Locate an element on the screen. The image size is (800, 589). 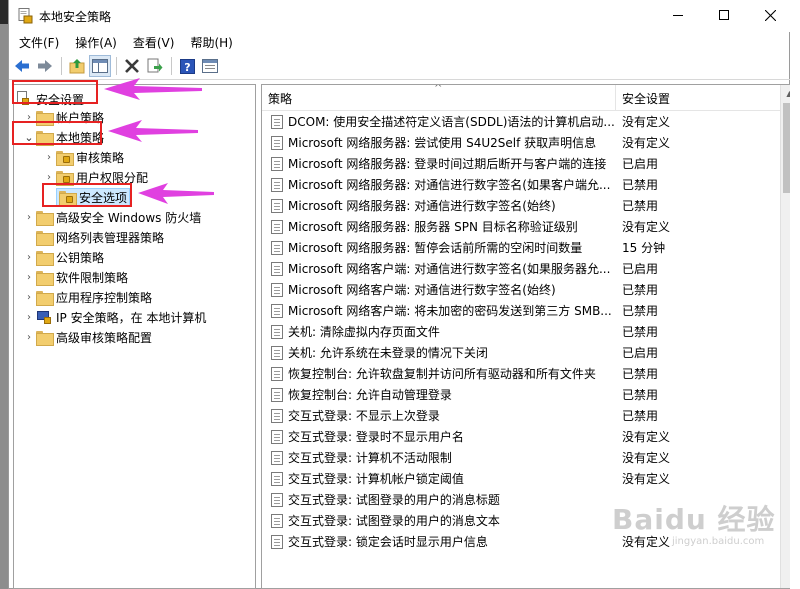
annotation-arrow-icon is located at coordinates (153, 131).